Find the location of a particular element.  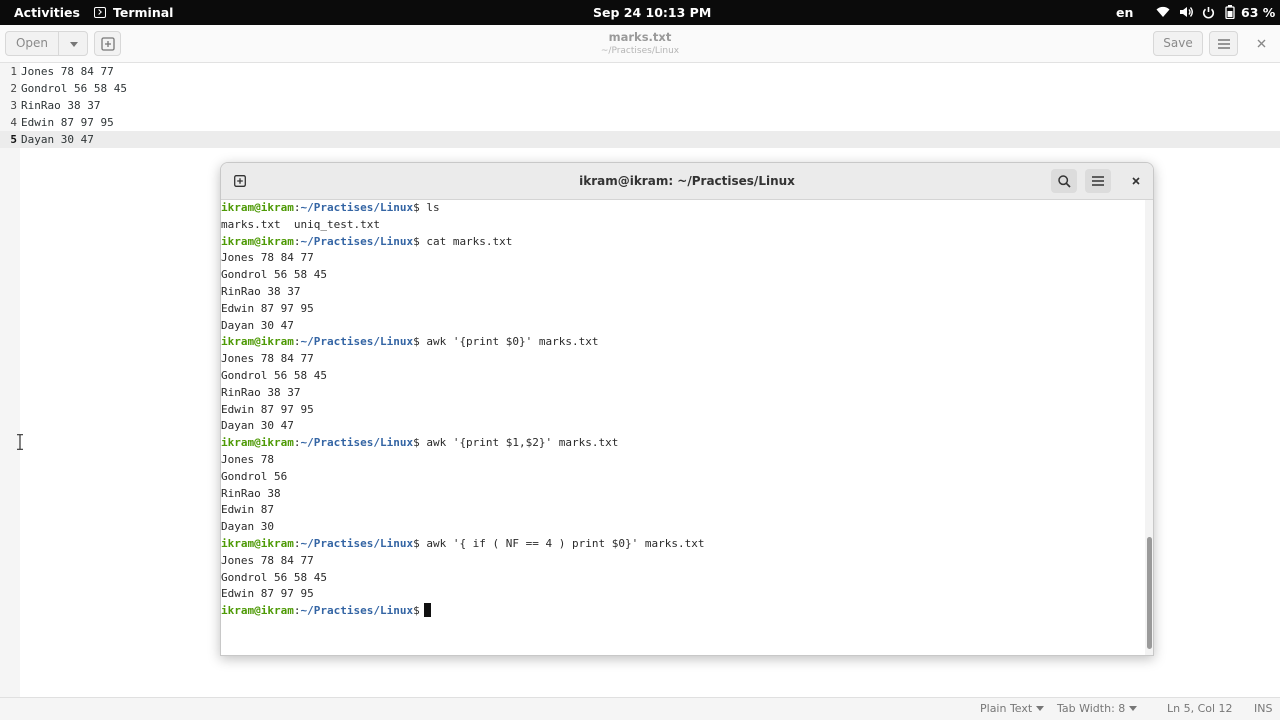

line-number: 1 is located at coordinates (13, 71).